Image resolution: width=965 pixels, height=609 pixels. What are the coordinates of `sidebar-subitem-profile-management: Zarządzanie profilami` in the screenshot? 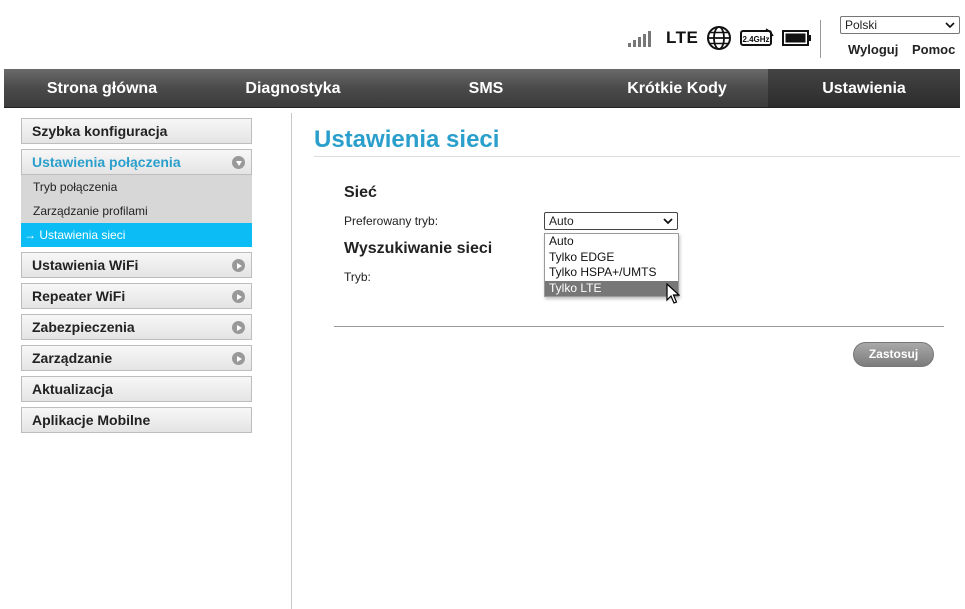 It's located at (136, 211).